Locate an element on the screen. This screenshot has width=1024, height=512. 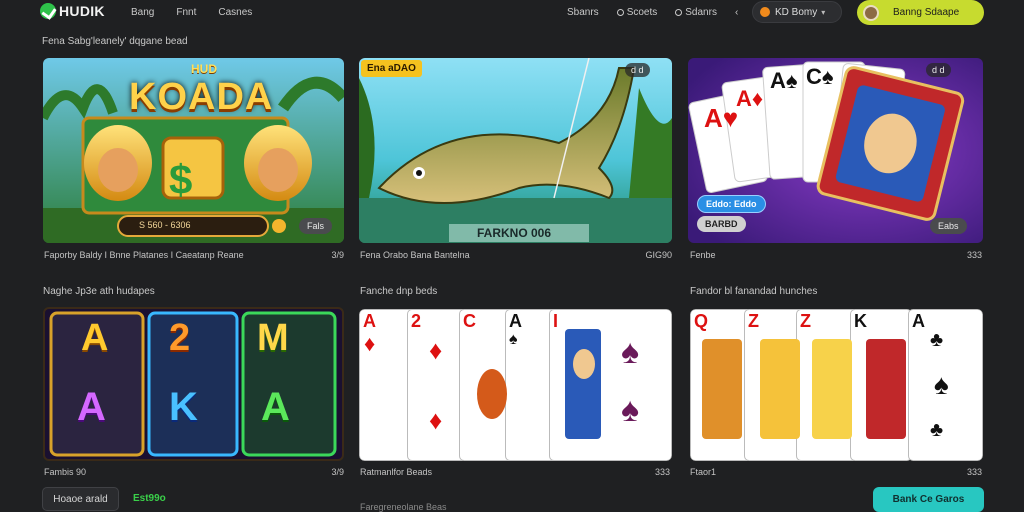
cta-button: Bank Ce Garos is located at coordinates (928, 499).